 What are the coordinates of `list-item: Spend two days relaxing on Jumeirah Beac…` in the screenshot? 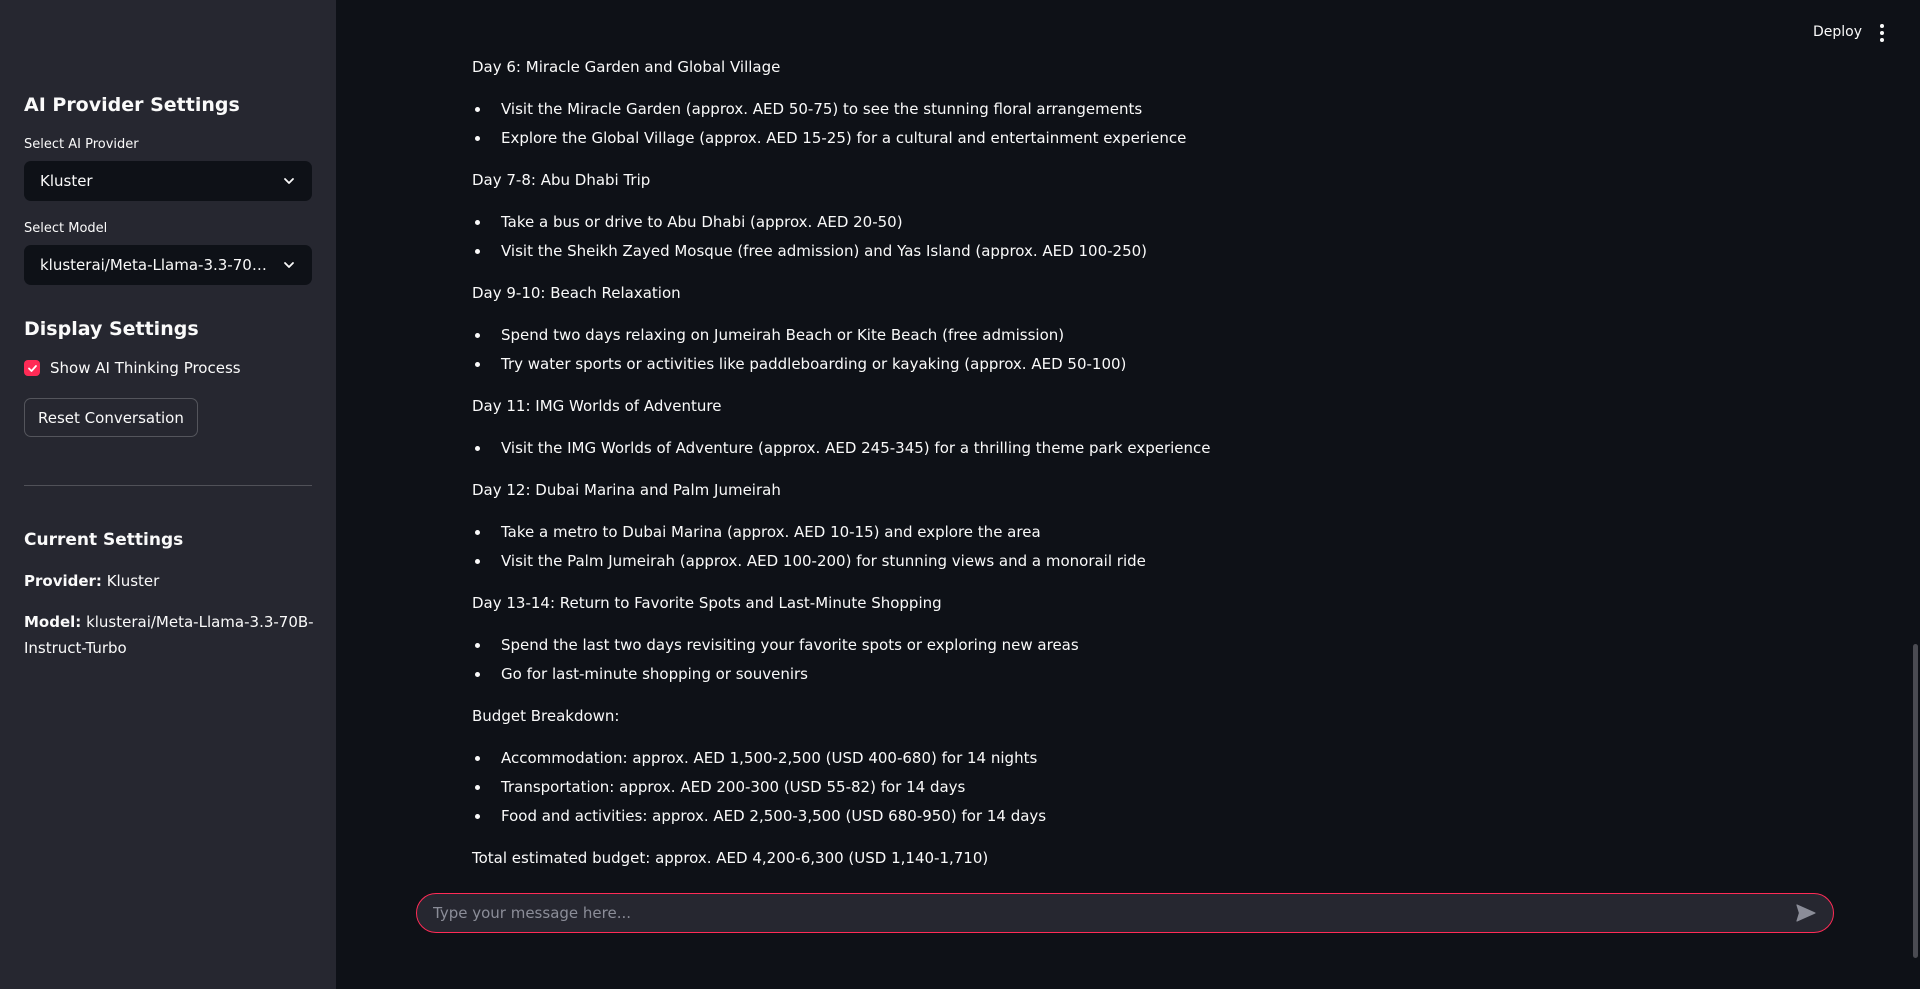 It's located at (1162, 335).